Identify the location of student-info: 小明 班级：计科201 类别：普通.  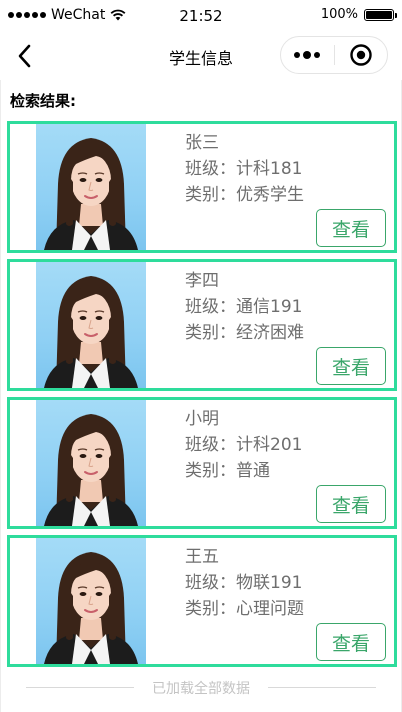
(243, 445).